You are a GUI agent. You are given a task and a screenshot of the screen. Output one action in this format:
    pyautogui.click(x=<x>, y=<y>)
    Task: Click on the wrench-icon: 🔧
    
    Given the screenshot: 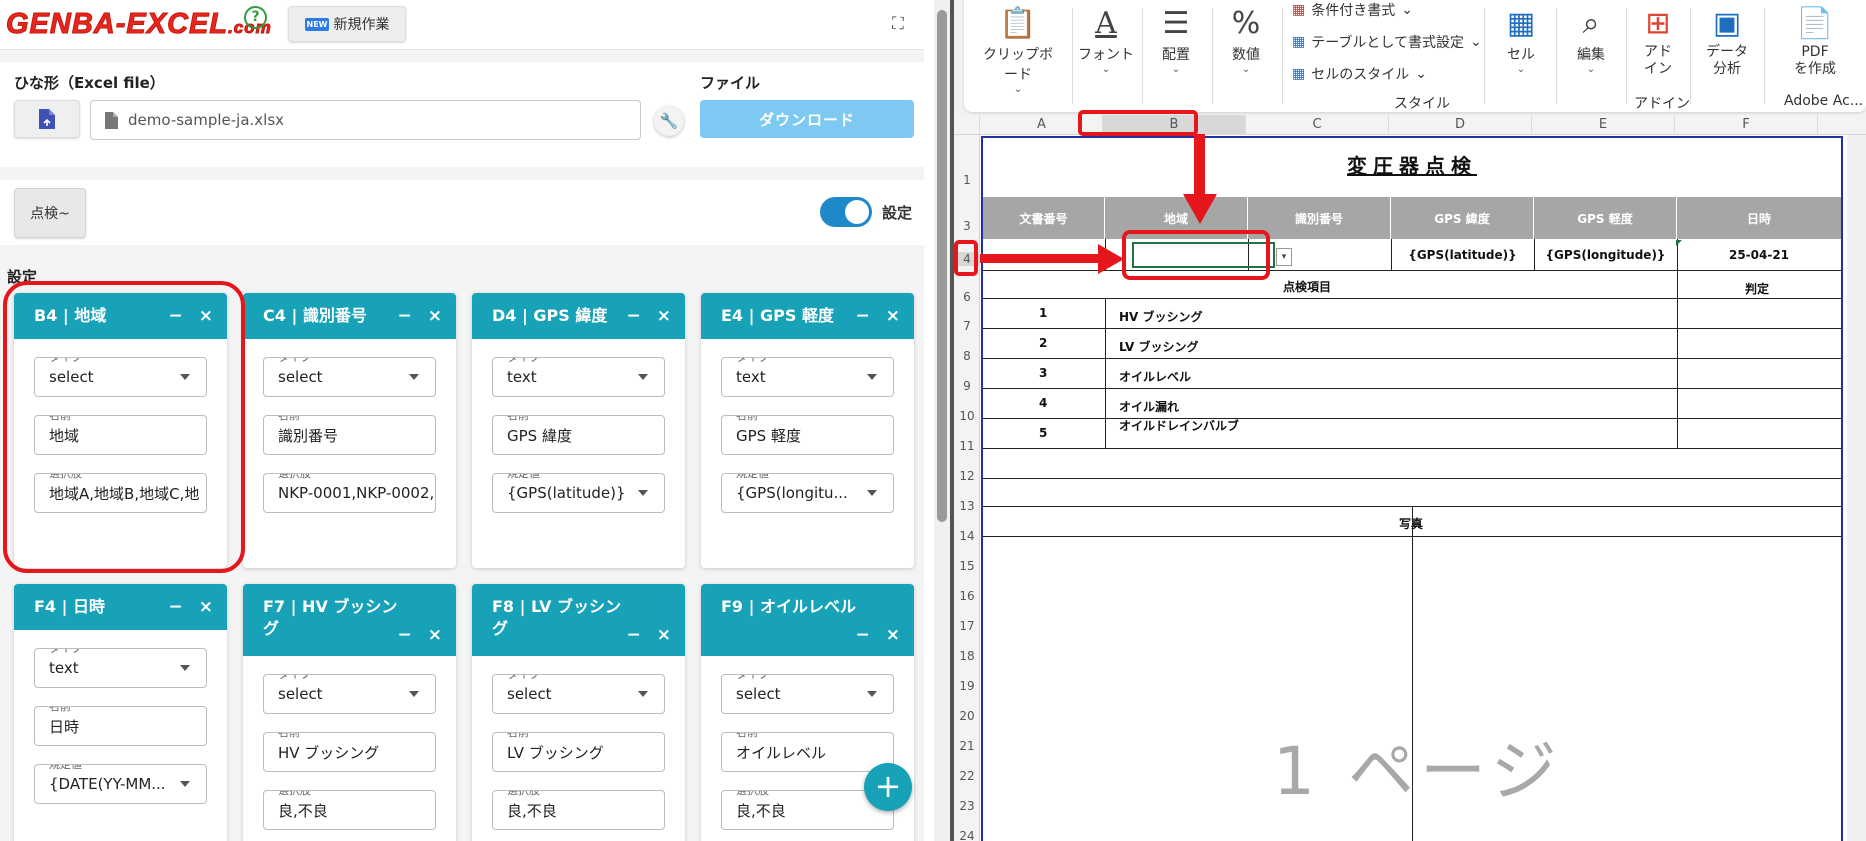 What is the action you would take?
    pyautogui.click(x=669, y=121)
    